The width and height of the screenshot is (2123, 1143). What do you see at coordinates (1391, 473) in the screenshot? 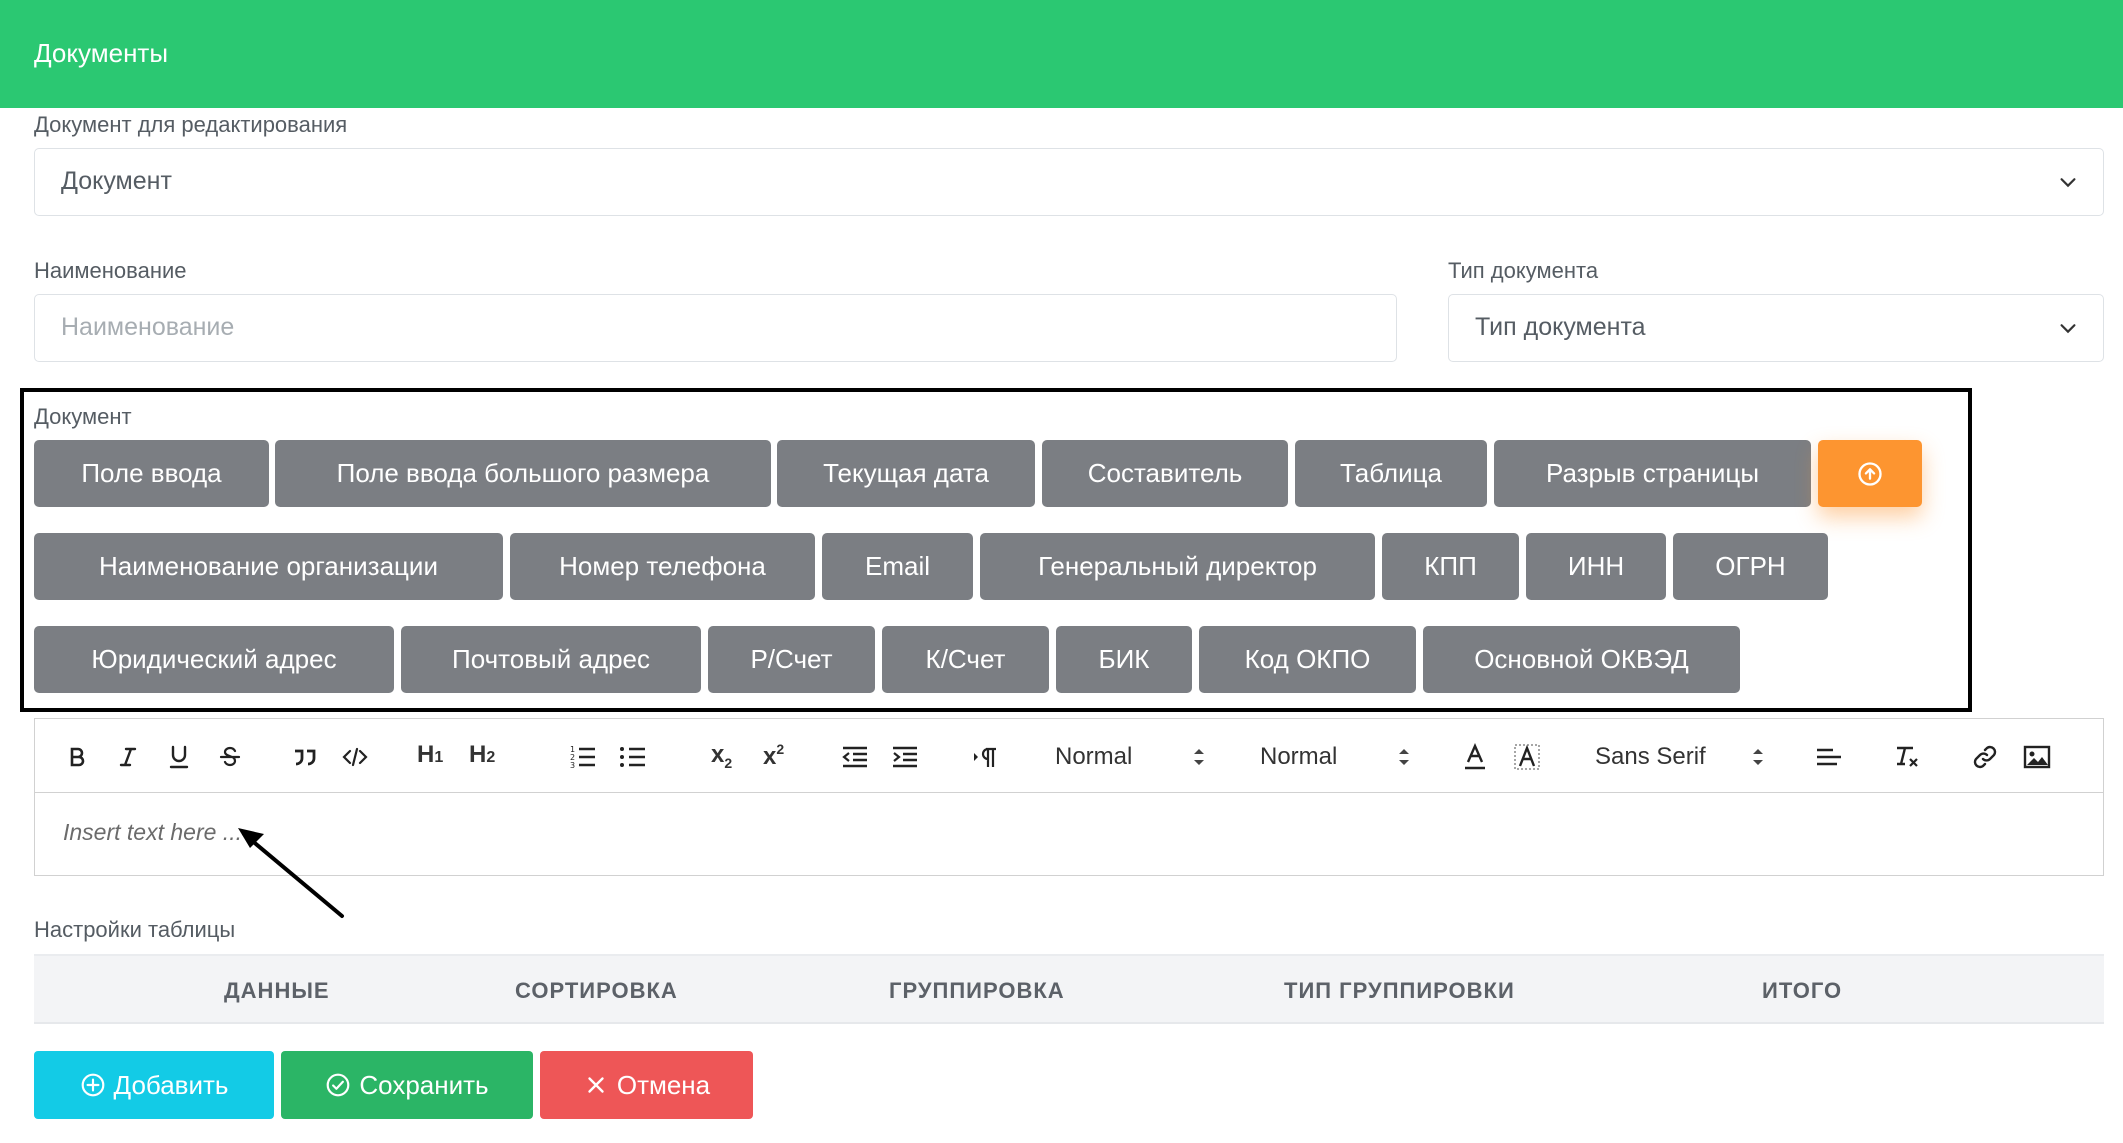
I see `insert-table-button: Таблица` at bounding box center [1391, 473].